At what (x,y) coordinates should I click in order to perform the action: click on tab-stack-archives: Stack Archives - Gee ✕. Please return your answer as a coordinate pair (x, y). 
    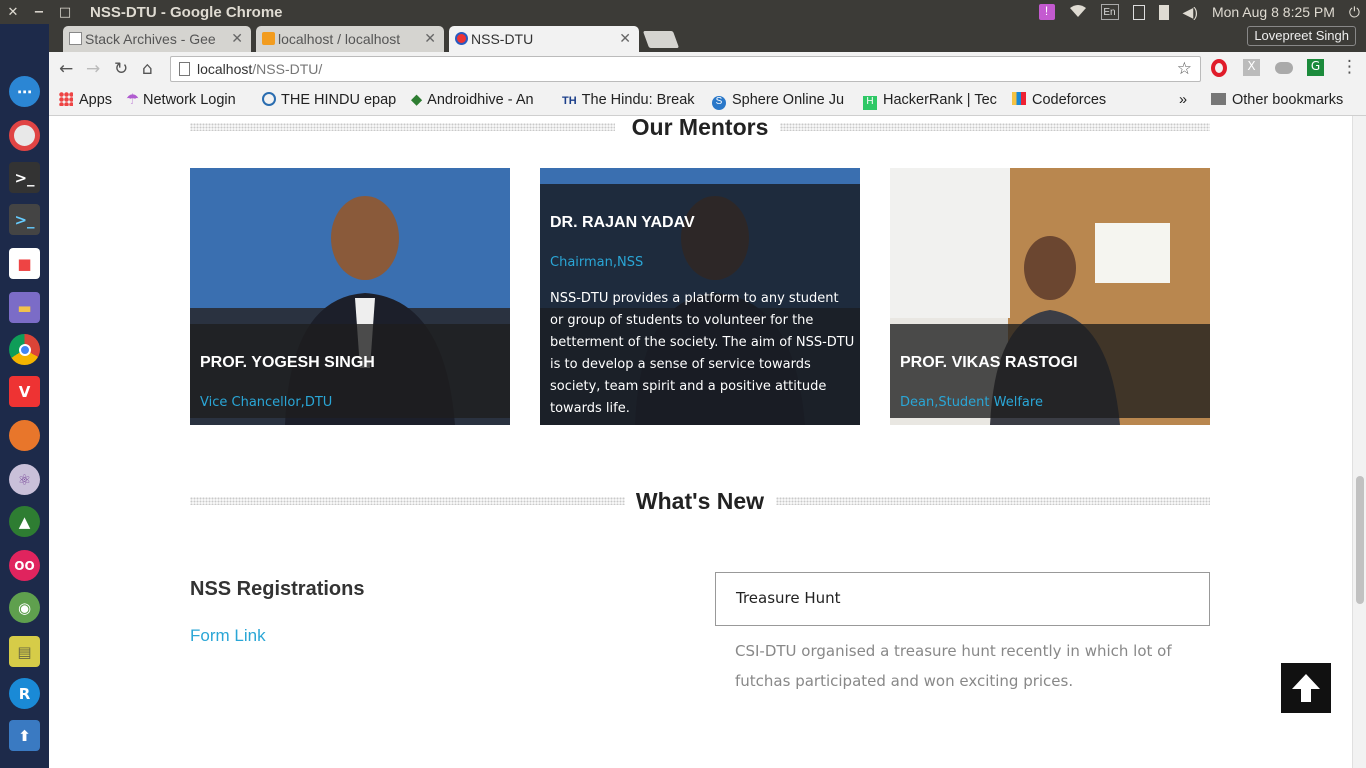
    Looking at the image, I should click on (157, 39).